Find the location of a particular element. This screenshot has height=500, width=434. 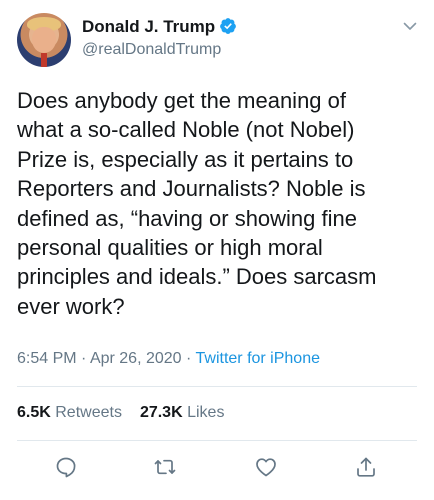

avatar is located at coordinates (44, 40).